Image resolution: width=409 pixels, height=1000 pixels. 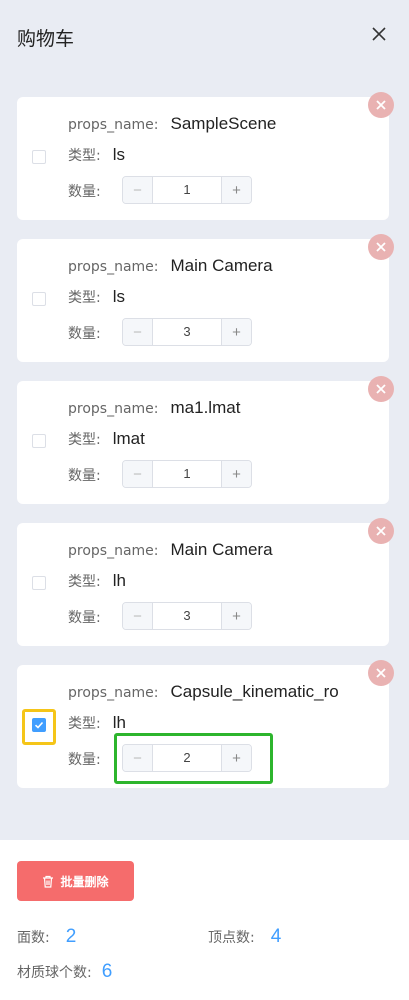 I want to click on quantity-stepper: − 2 +, so click(x=187, y=758).